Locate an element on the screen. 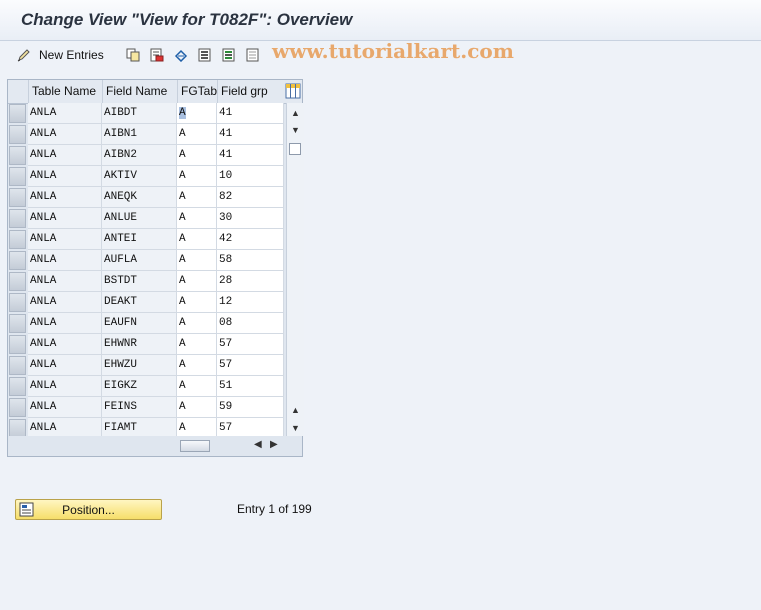 The image size is (761, 610). cell-field-grp: 59 is located at coordinates (250, 407).